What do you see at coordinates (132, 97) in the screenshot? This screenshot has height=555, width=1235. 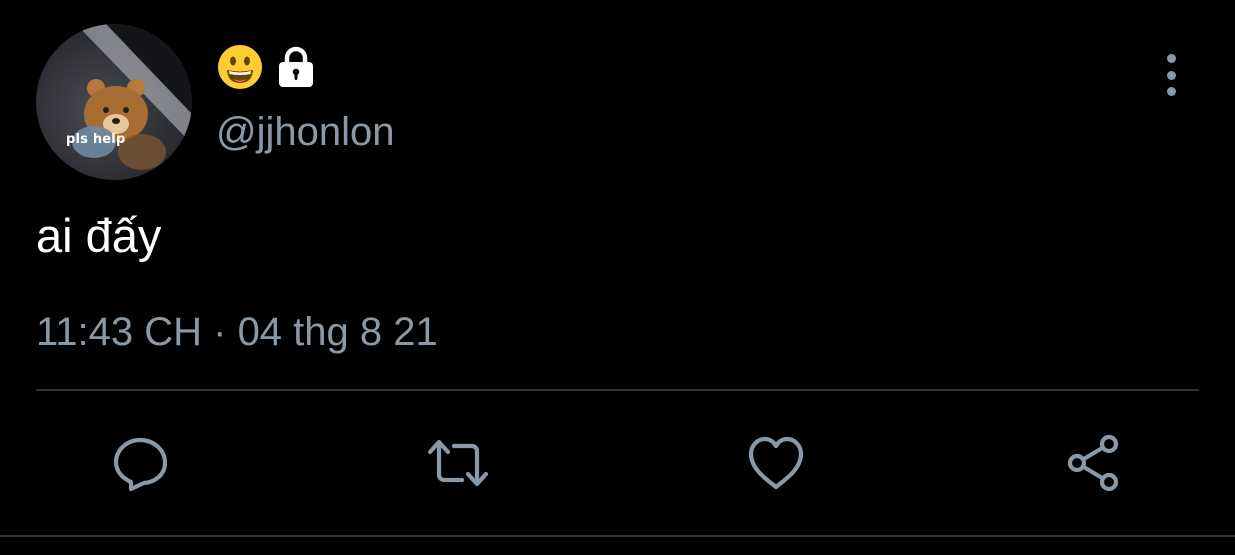 I see `avatar-image` at bounding box center [132, 97].